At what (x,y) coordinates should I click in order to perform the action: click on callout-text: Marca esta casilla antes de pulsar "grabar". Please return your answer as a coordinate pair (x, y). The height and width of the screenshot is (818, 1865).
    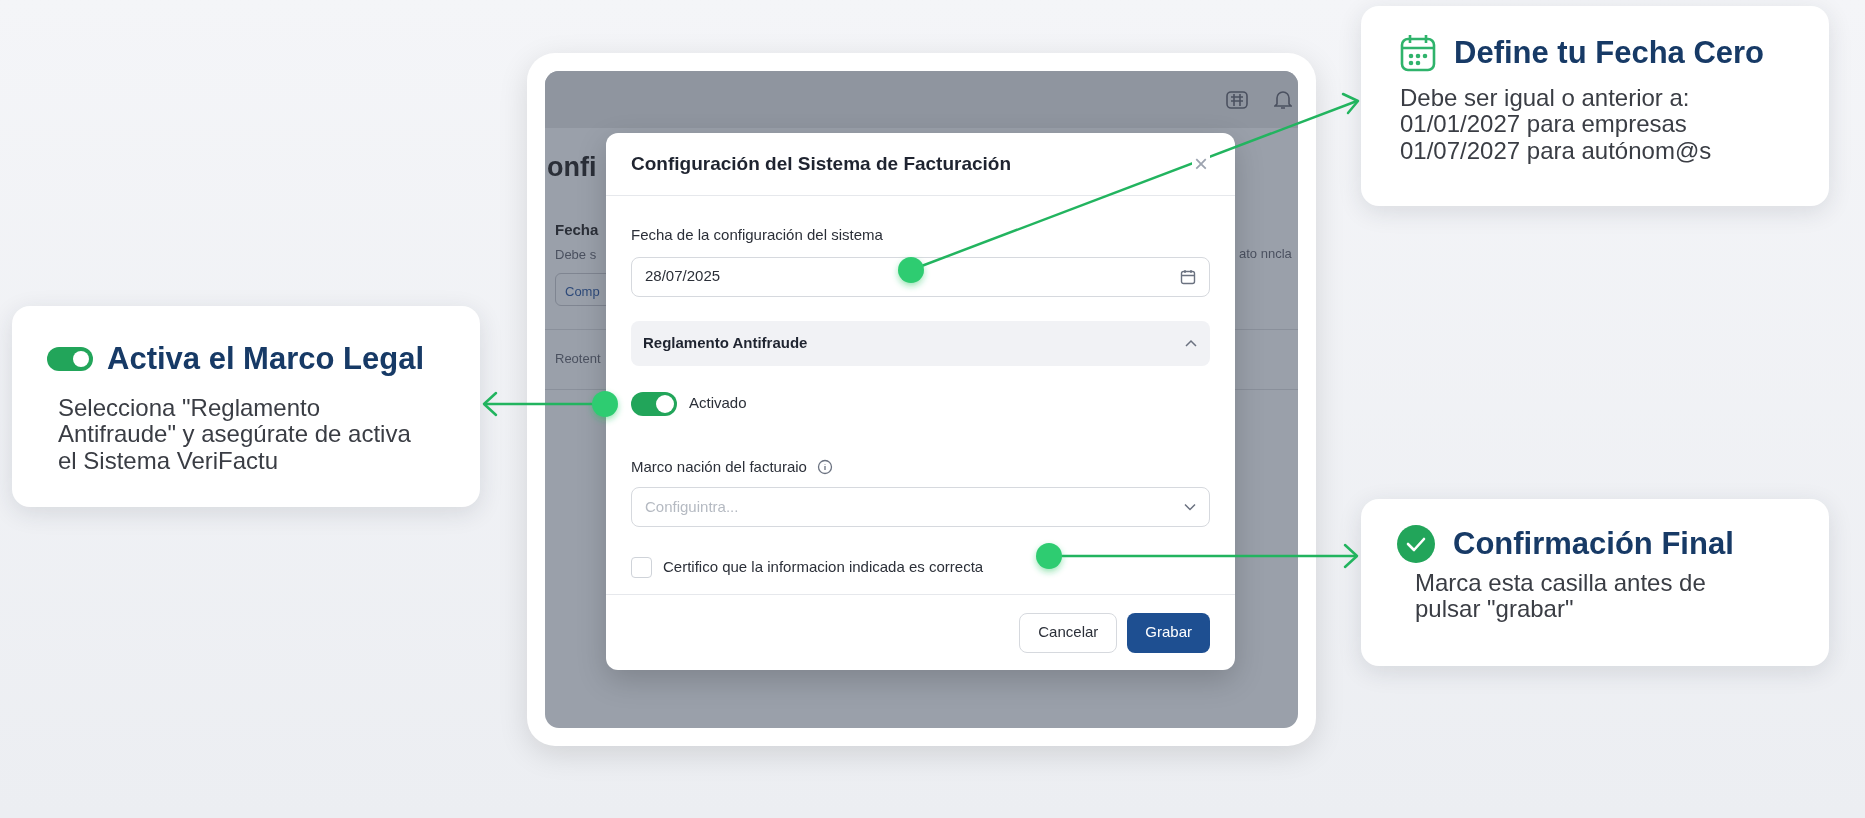
    Looking at the image, I should click on (1561, 596).